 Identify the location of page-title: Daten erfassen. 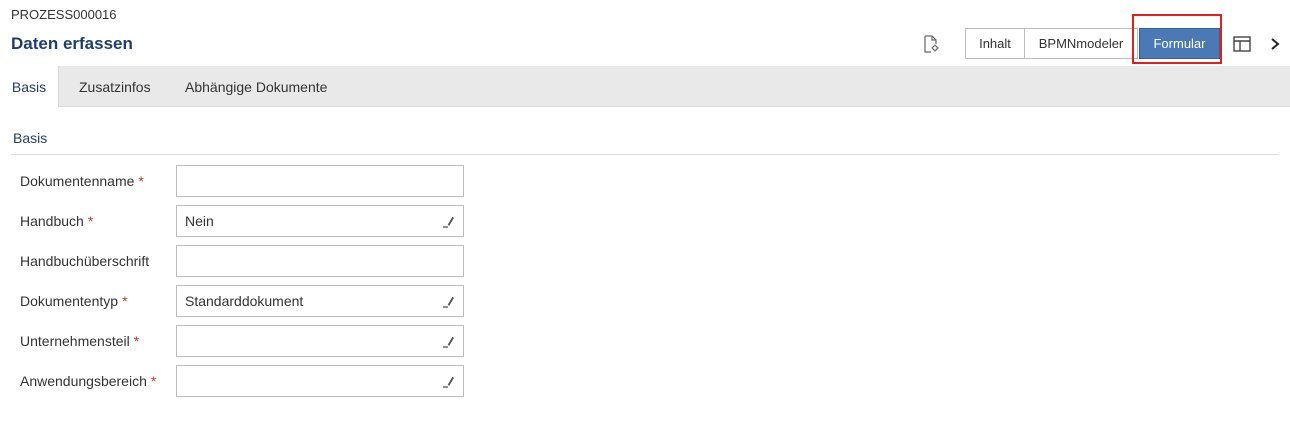
(72, 43).